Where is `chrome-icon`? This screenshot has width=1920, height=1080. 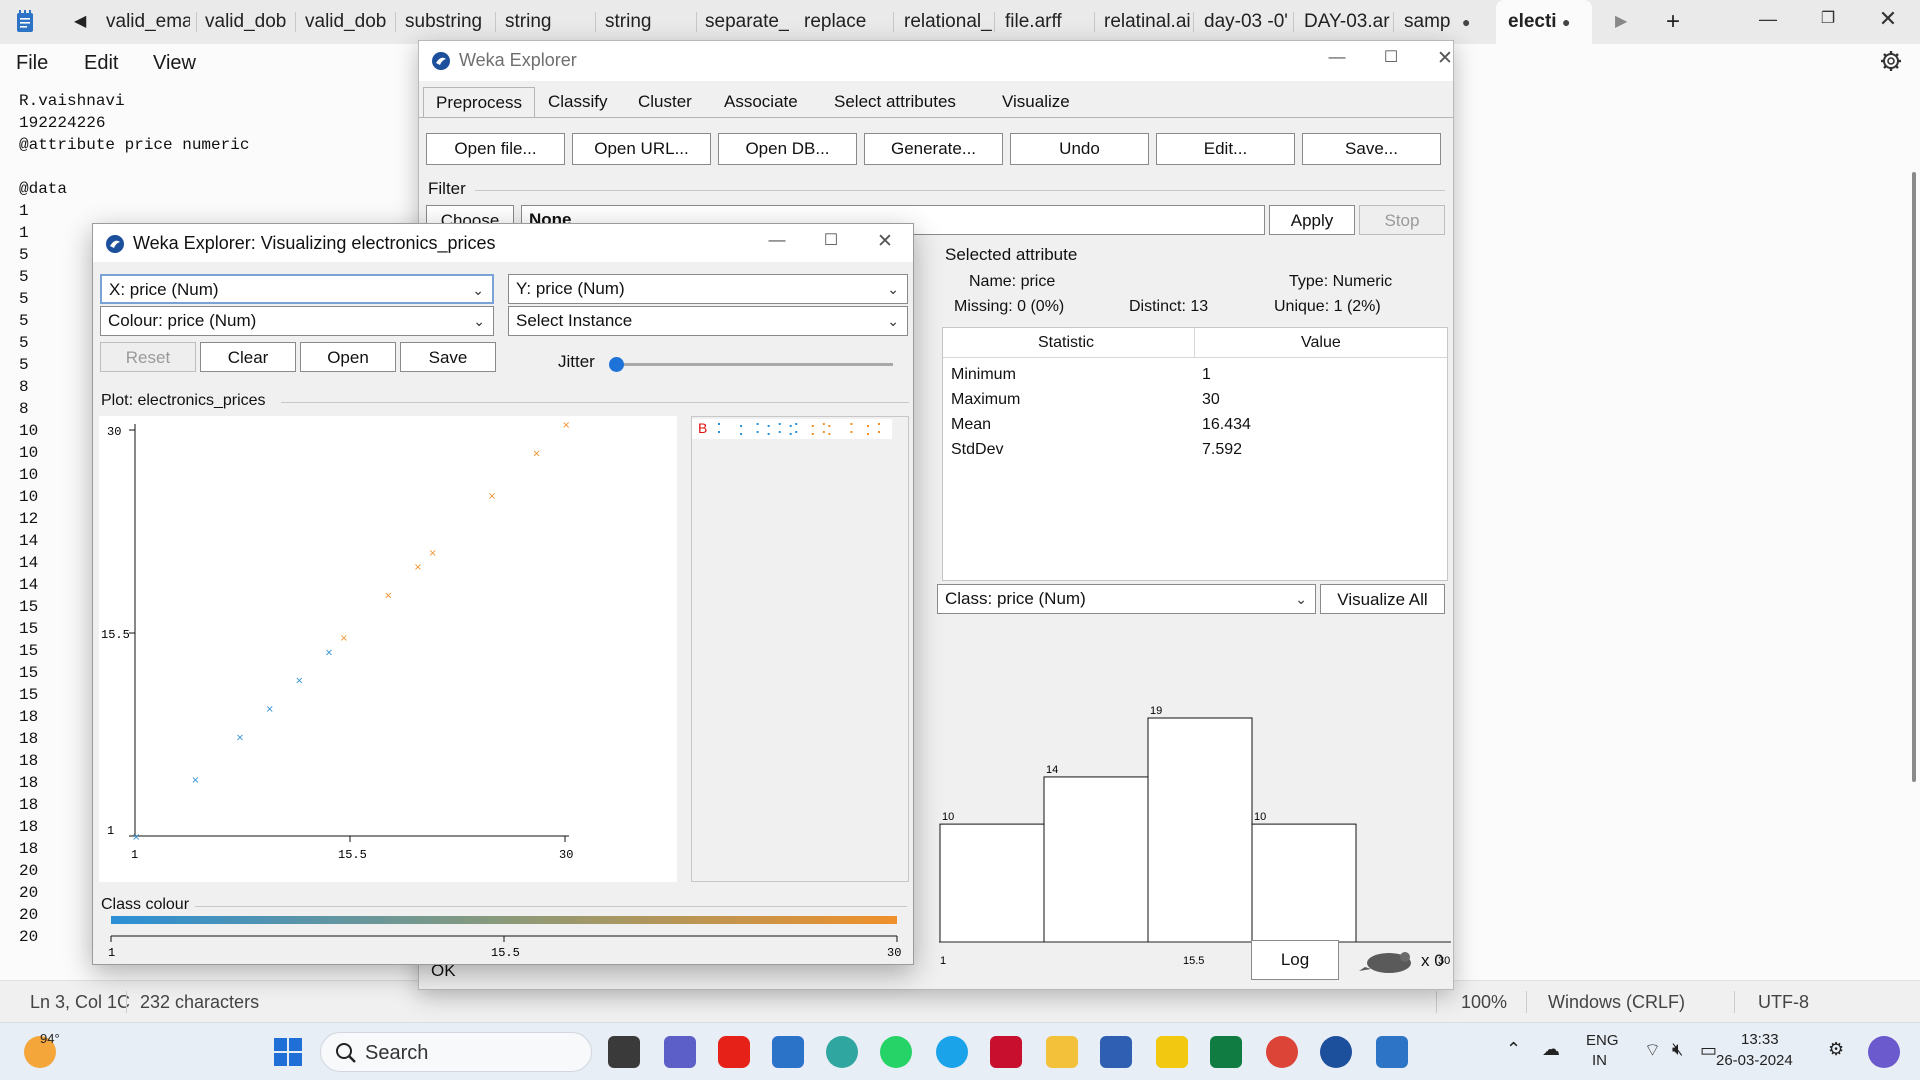
chrome-icon is located at coordinates (1282, 1052).